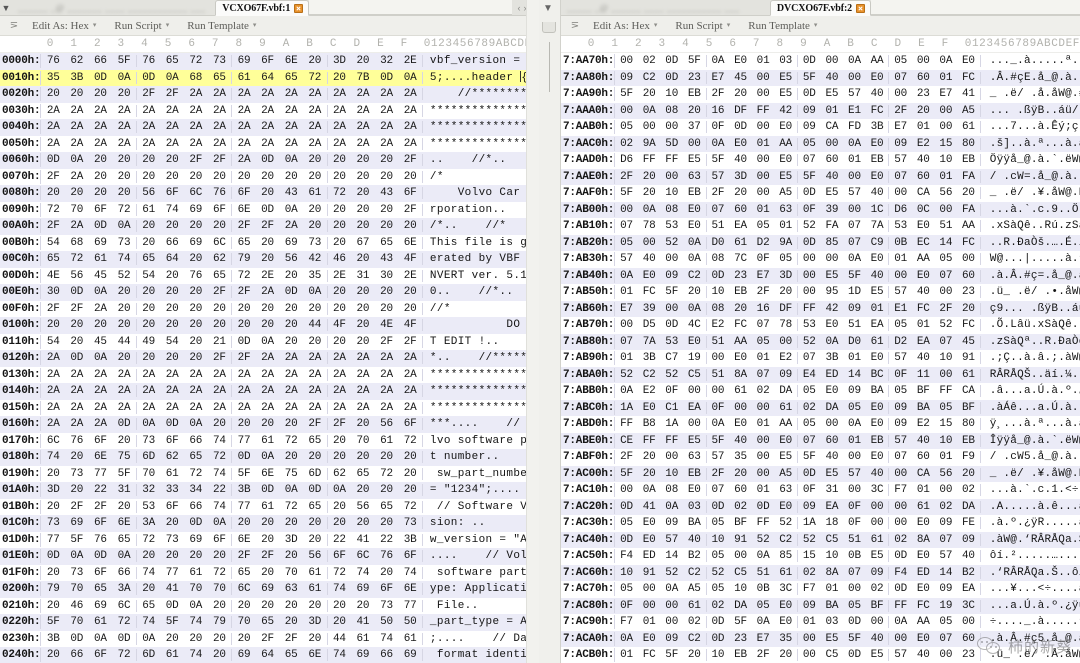  I want to click on ascii-text: /*.. //*, so click(484, 226).